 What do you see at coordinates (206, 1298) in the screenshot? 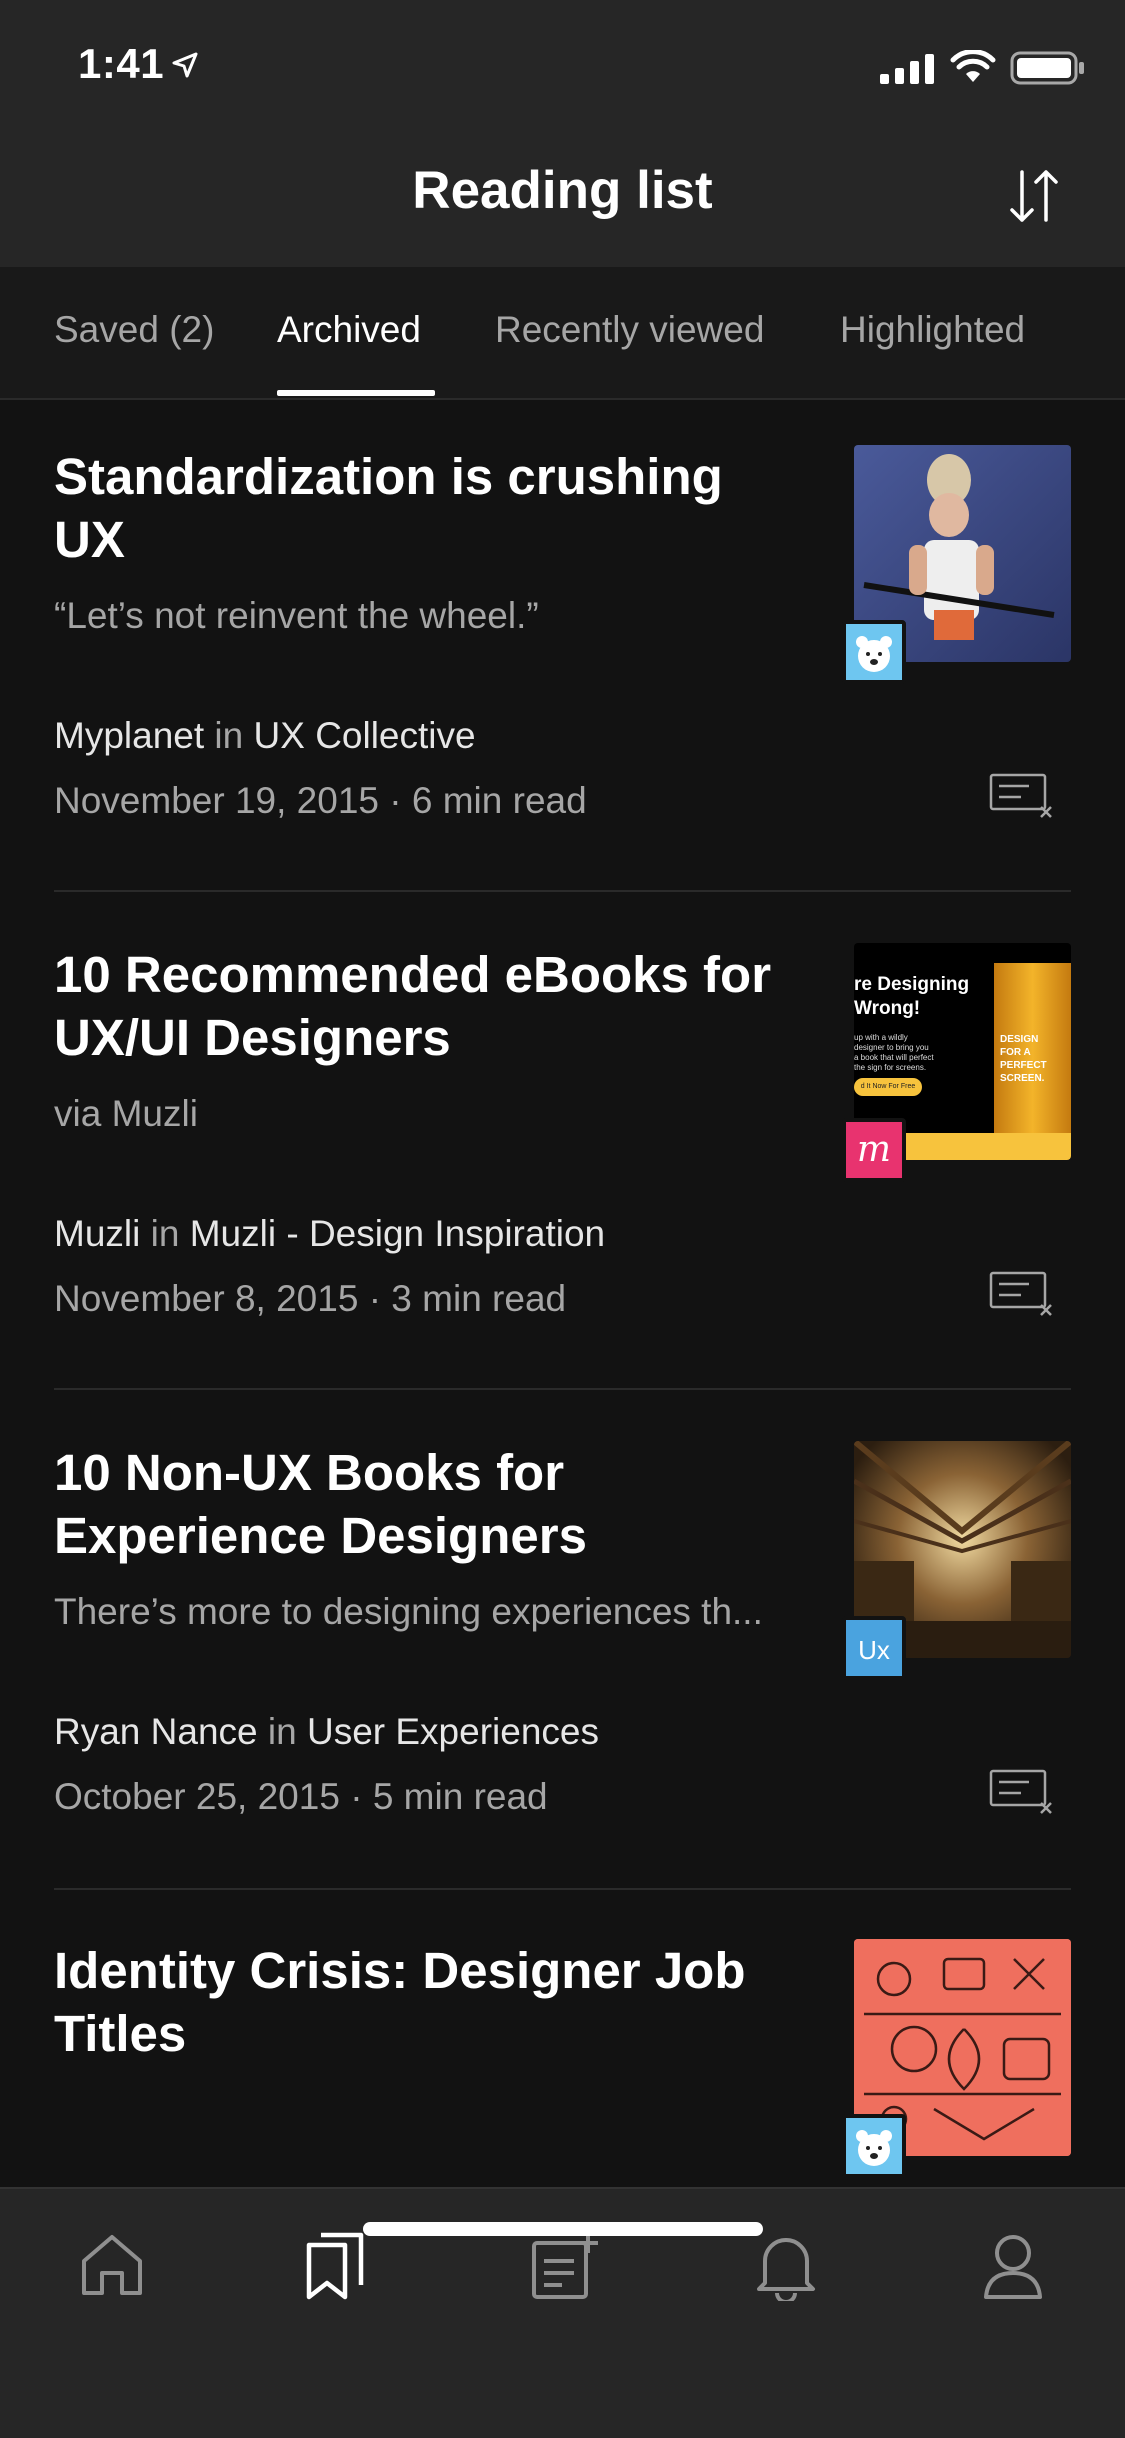
I see `article-date: November 8, 2015` at bounding box center [206, 1298].